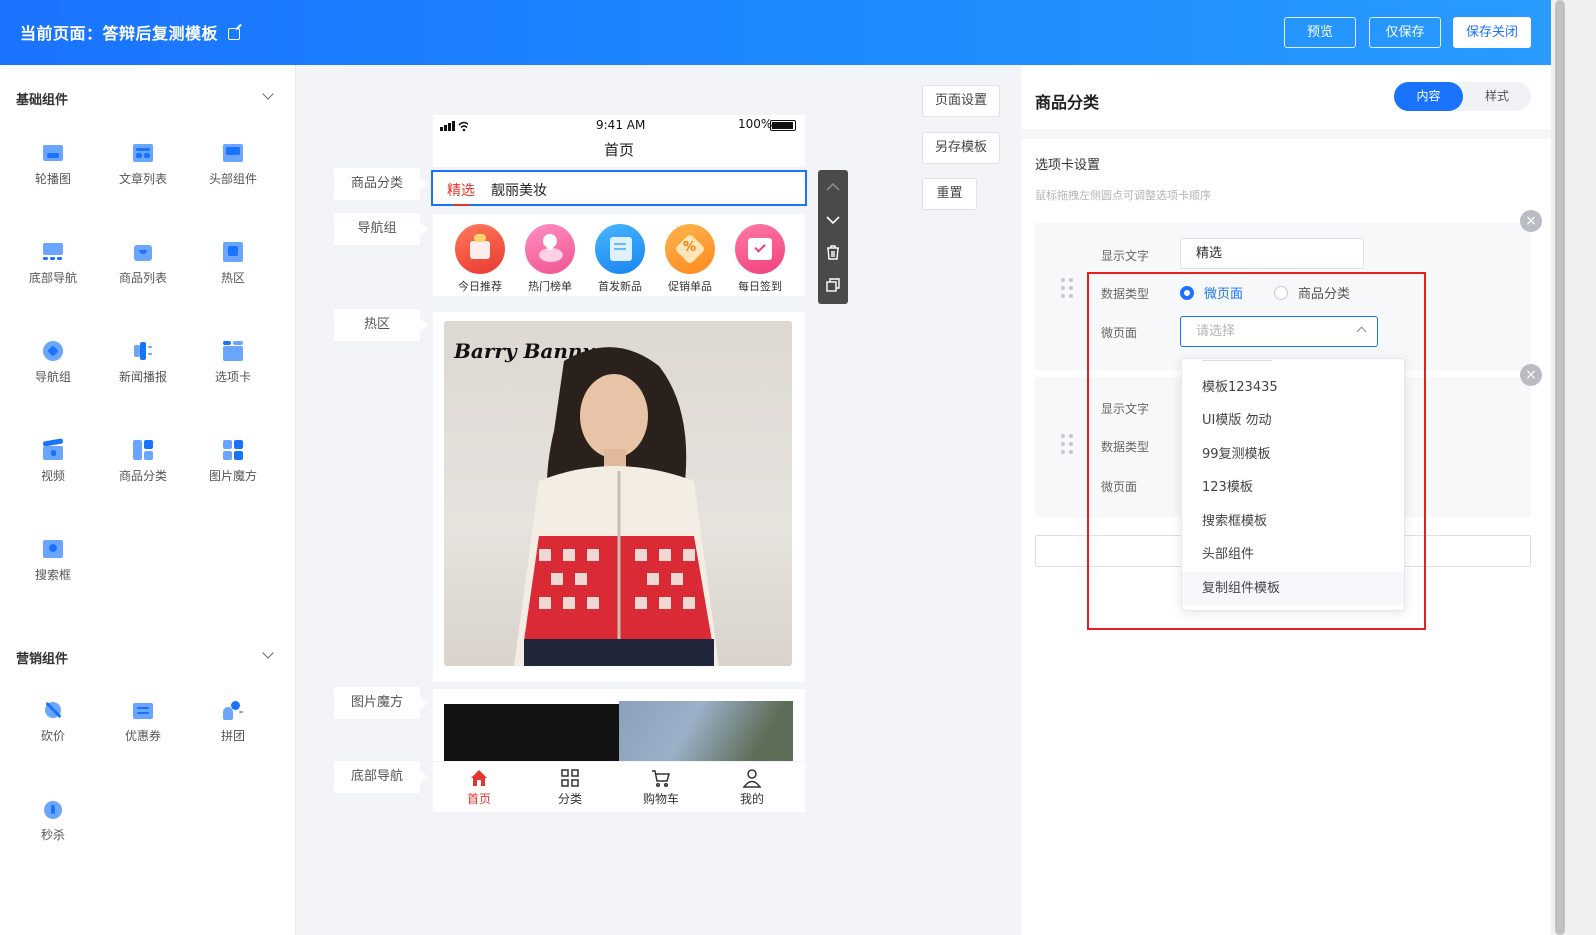 This screenshot has height=935, width=1596. I want to click on component-group-buy: 拼团, so click(233, 721).